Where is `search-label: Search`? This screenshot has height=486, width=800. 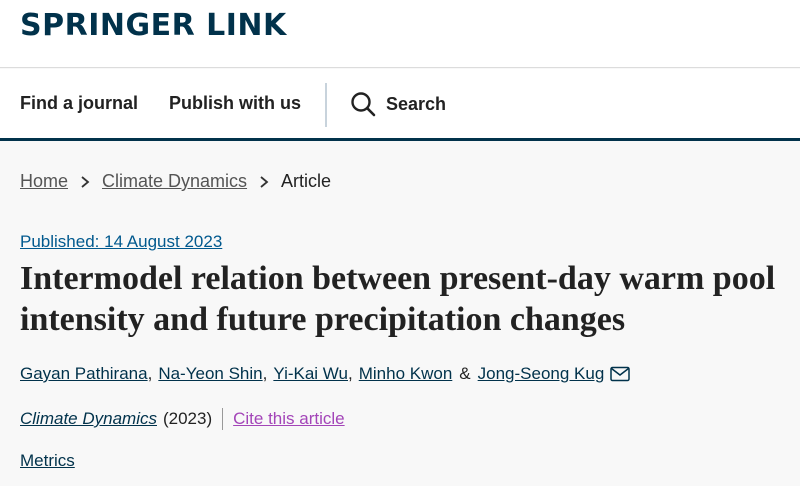
search-label: Search is located at coordinates (416, 103).